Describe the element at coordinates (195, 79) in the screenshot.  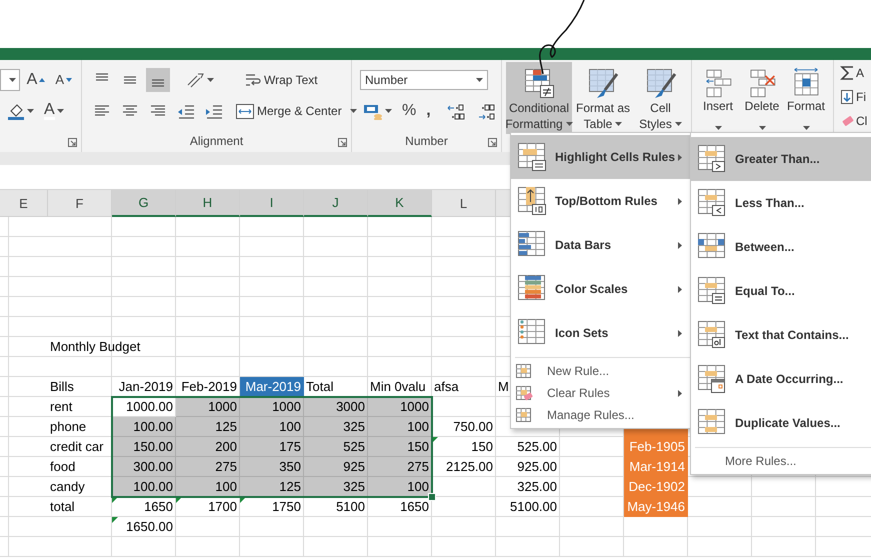
I see `rotated-text-icon` at that location.